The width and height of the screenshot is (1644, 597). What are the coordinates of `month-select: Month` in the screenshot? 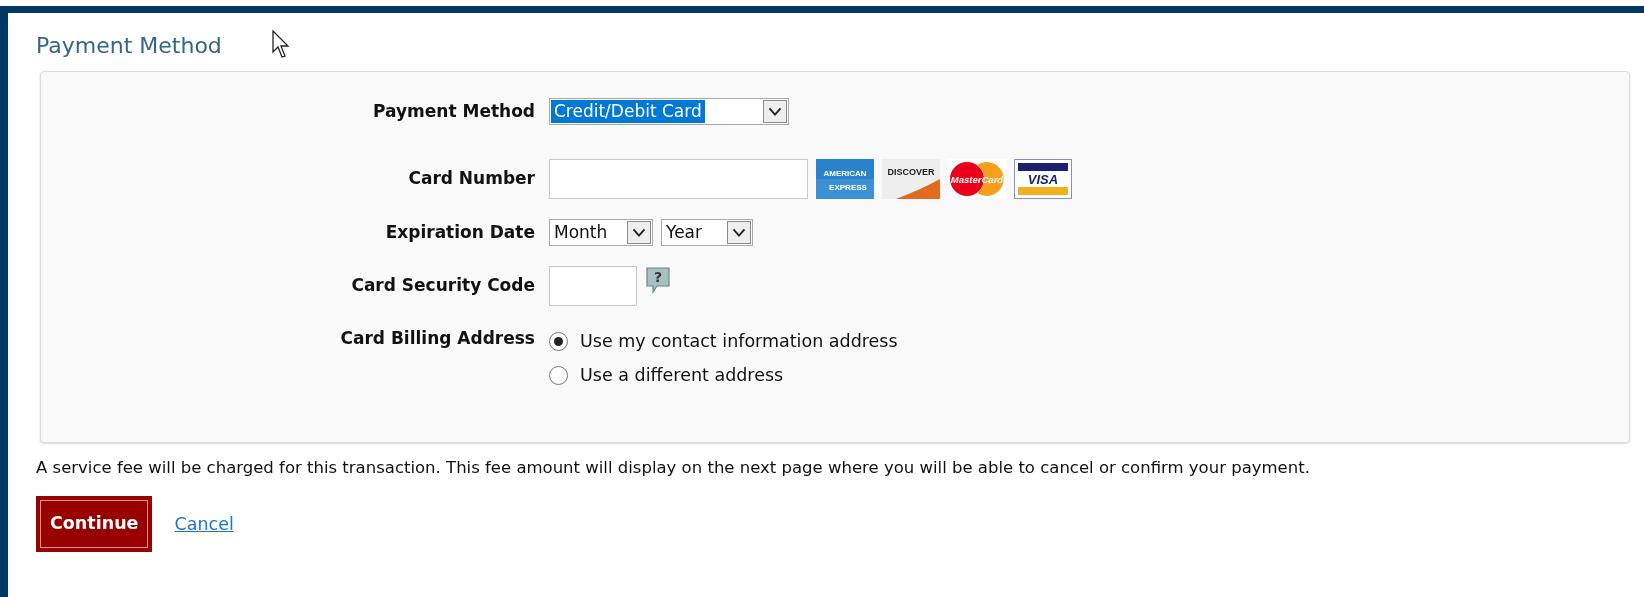 It's located at (601, 232).